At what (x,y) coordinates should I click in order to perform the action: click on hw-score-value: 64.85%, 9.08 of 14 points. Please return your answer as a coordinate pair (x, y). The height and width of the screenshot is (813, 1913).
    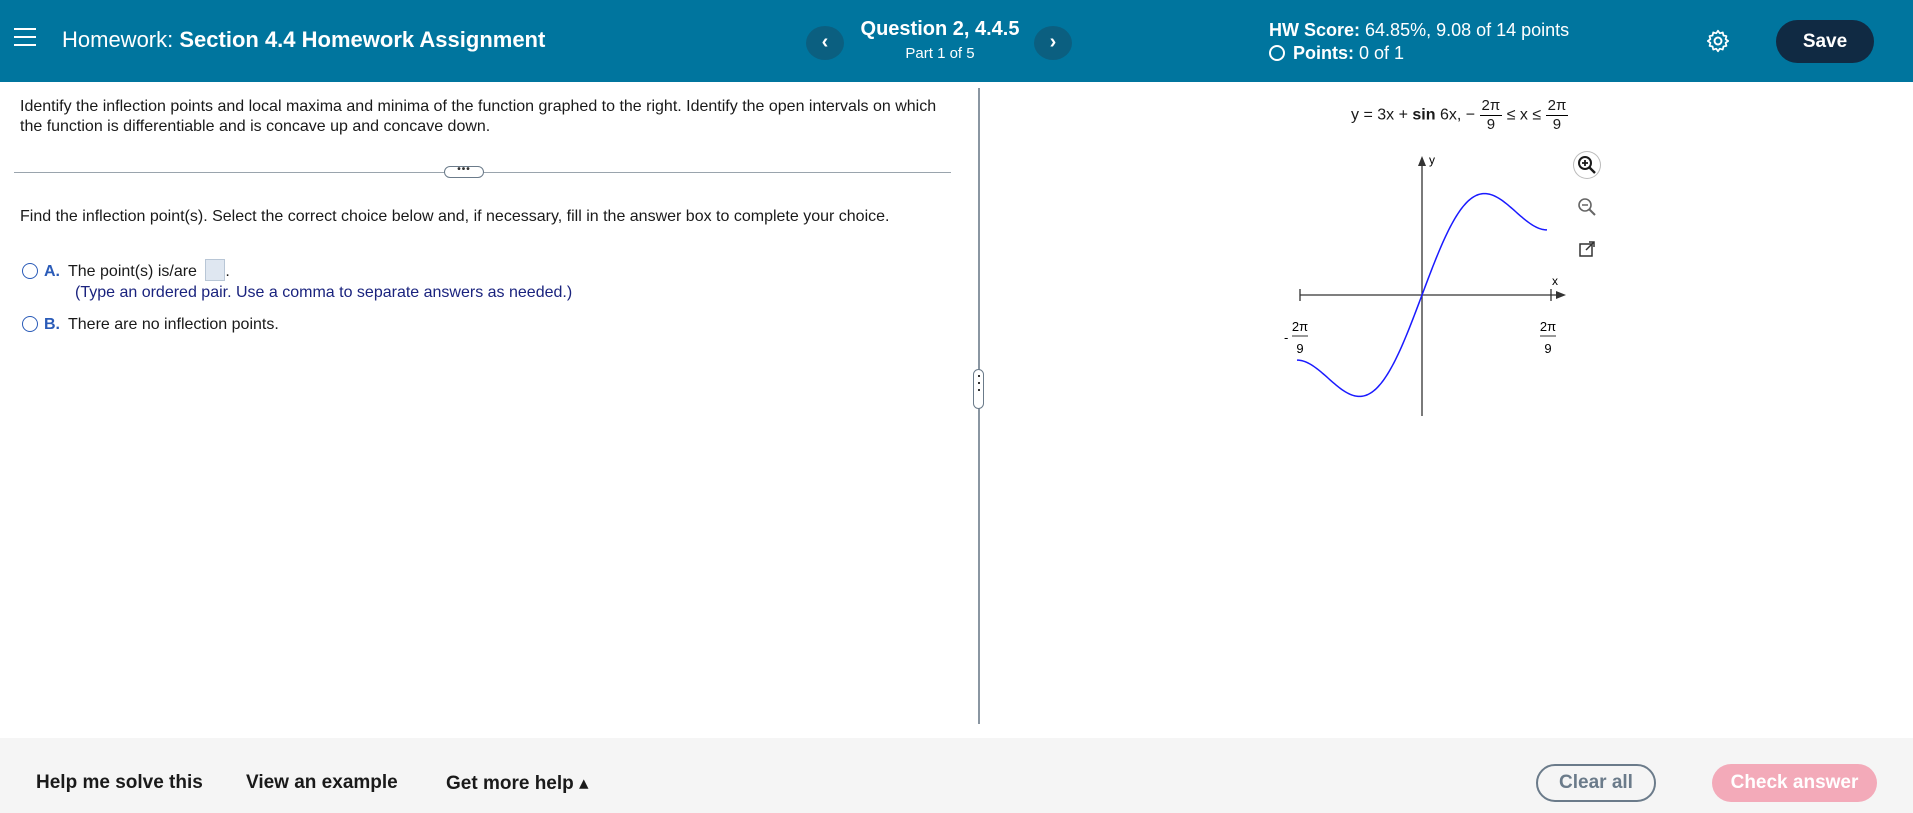
    Looking at the image, I should click on (1467, 30).